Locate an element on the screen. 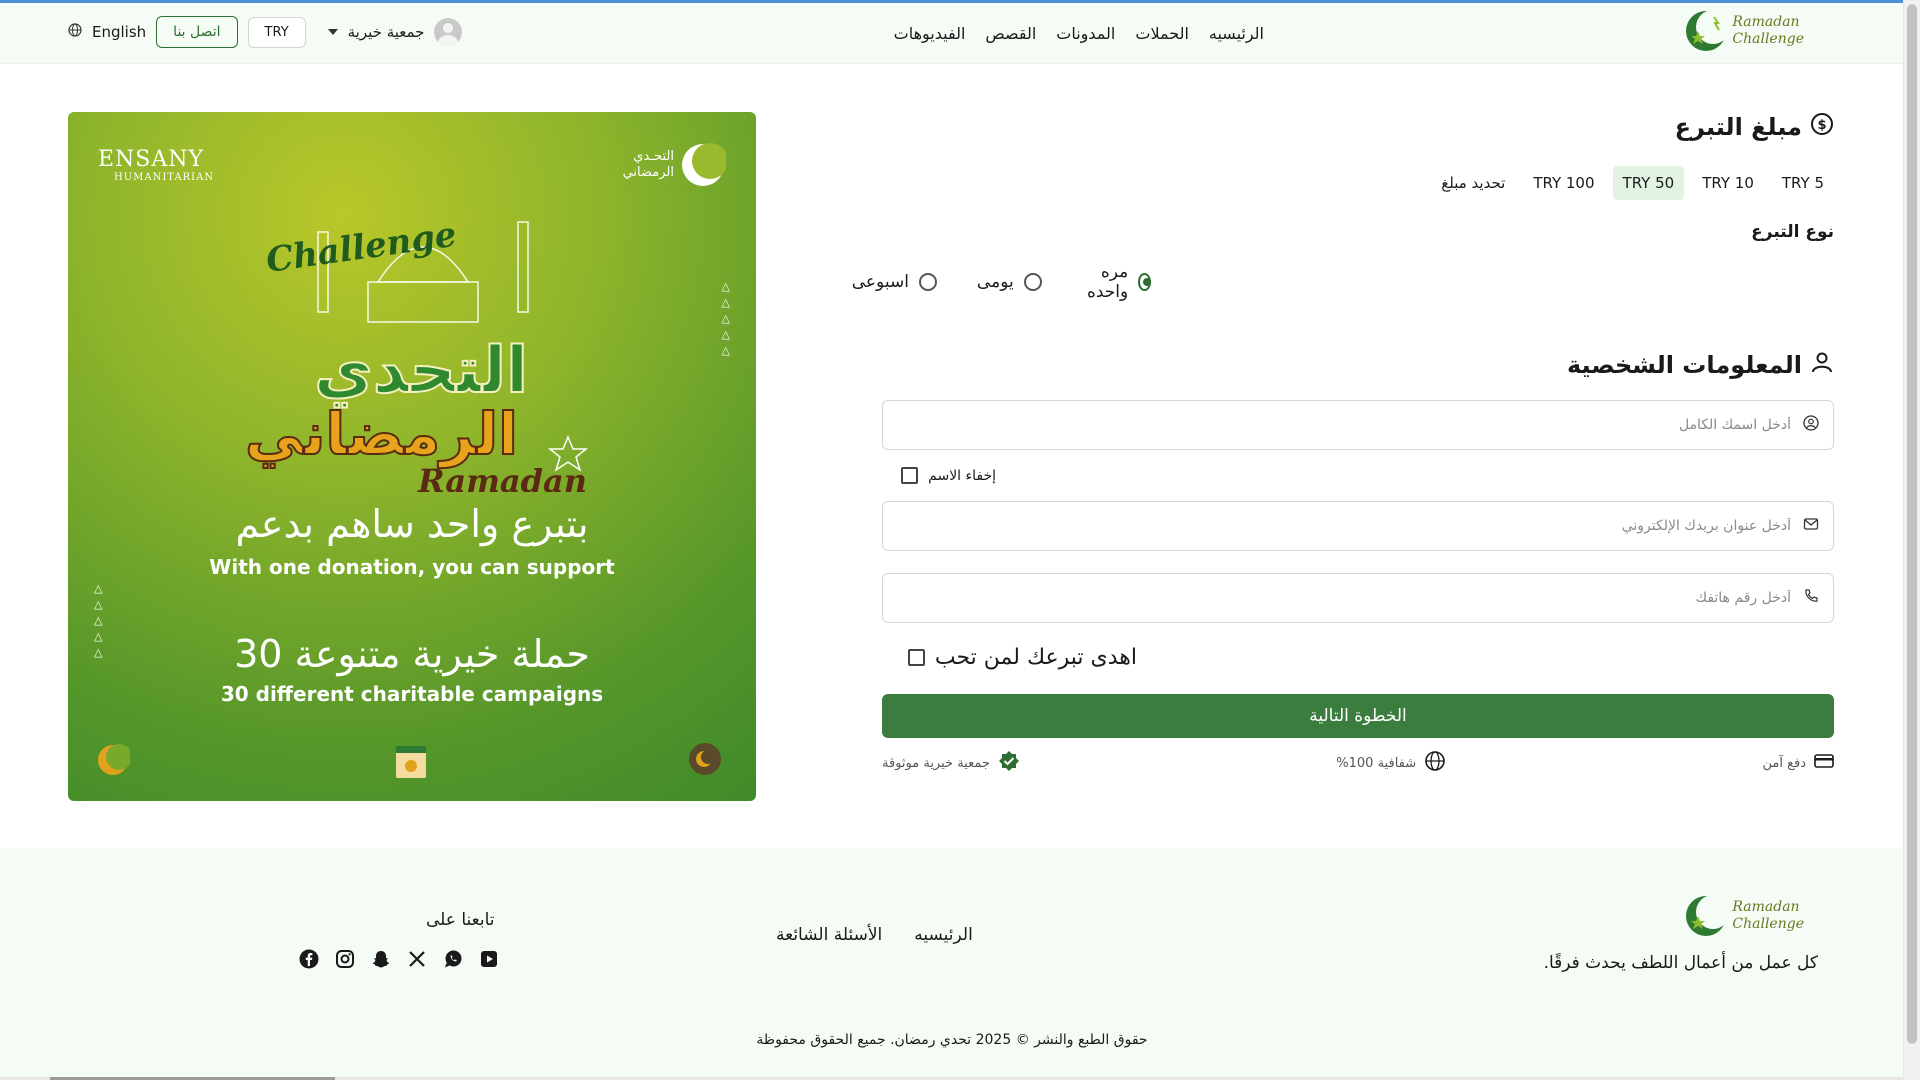 This screenshot has width=1920, height=1080. calendar-icon is located at coordinates (411, 762).